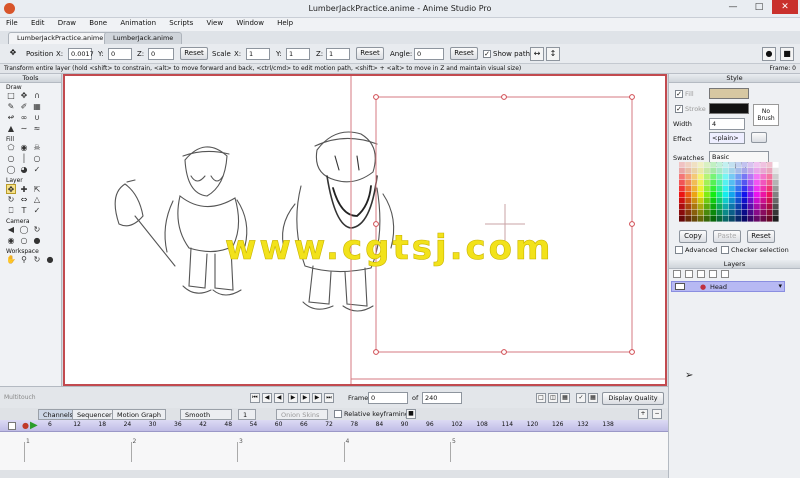 This screenshot has width=800, height=478. What do you see at coordinates (729, 192) in the screenshot?
I see `color-swatches-grid` at bounding box center [729, 192].